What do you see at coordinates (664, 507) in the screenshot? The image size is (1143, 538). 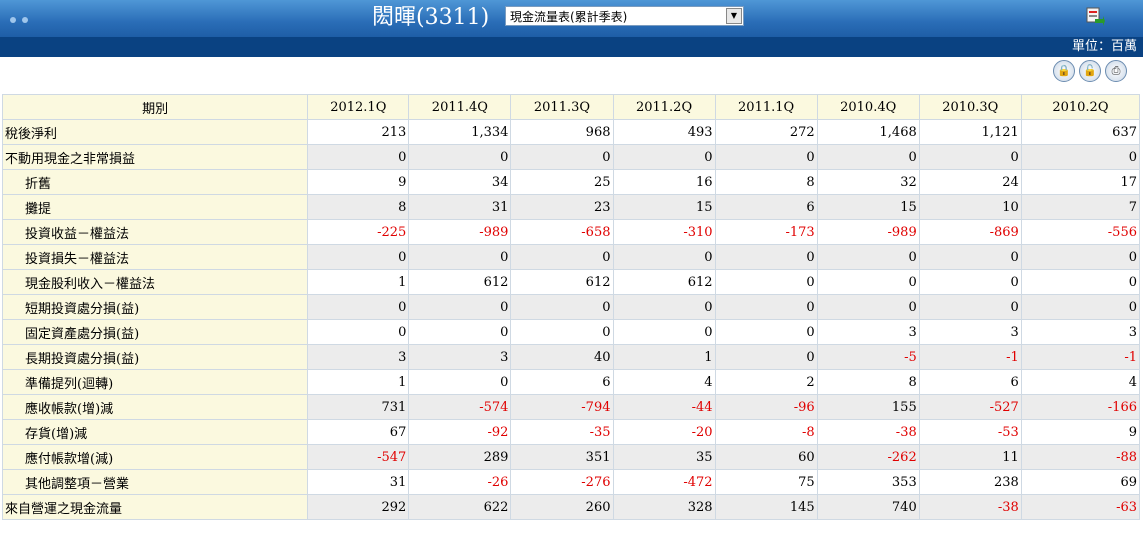 I see `table-cell: 328` at bounding box center [664, 507].